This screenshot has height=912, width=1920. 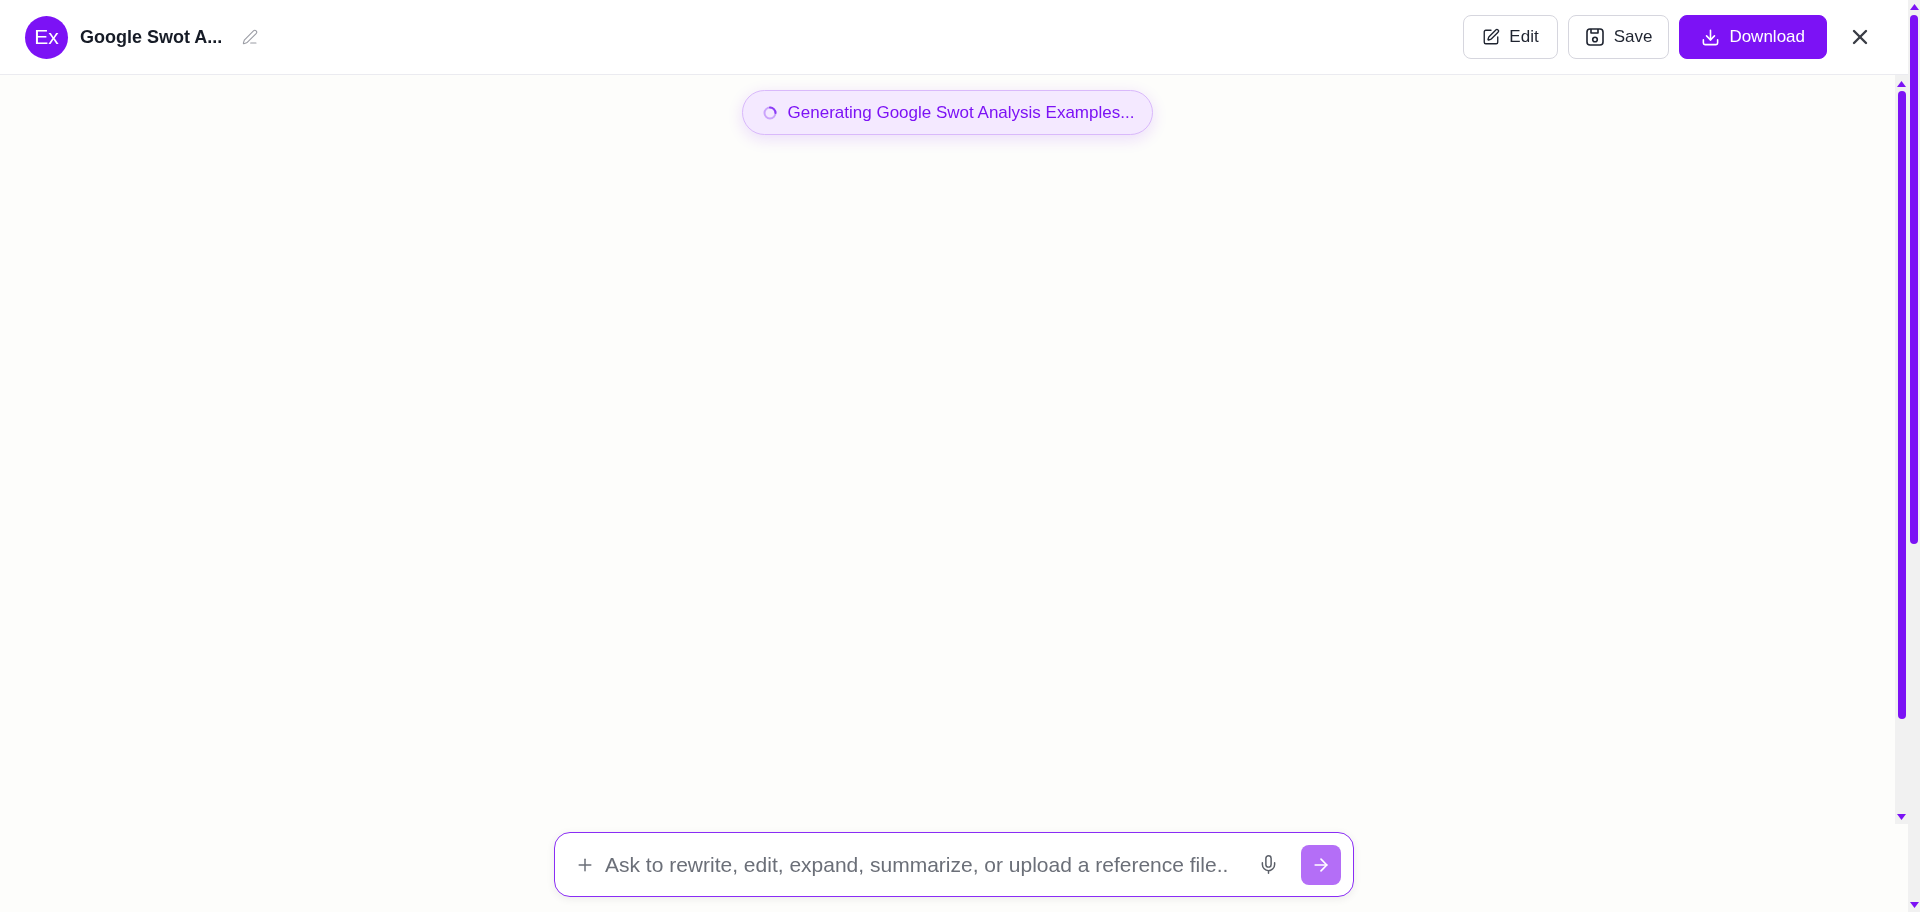 I want to click on save-button: Save, so click(x=1618, y=37).